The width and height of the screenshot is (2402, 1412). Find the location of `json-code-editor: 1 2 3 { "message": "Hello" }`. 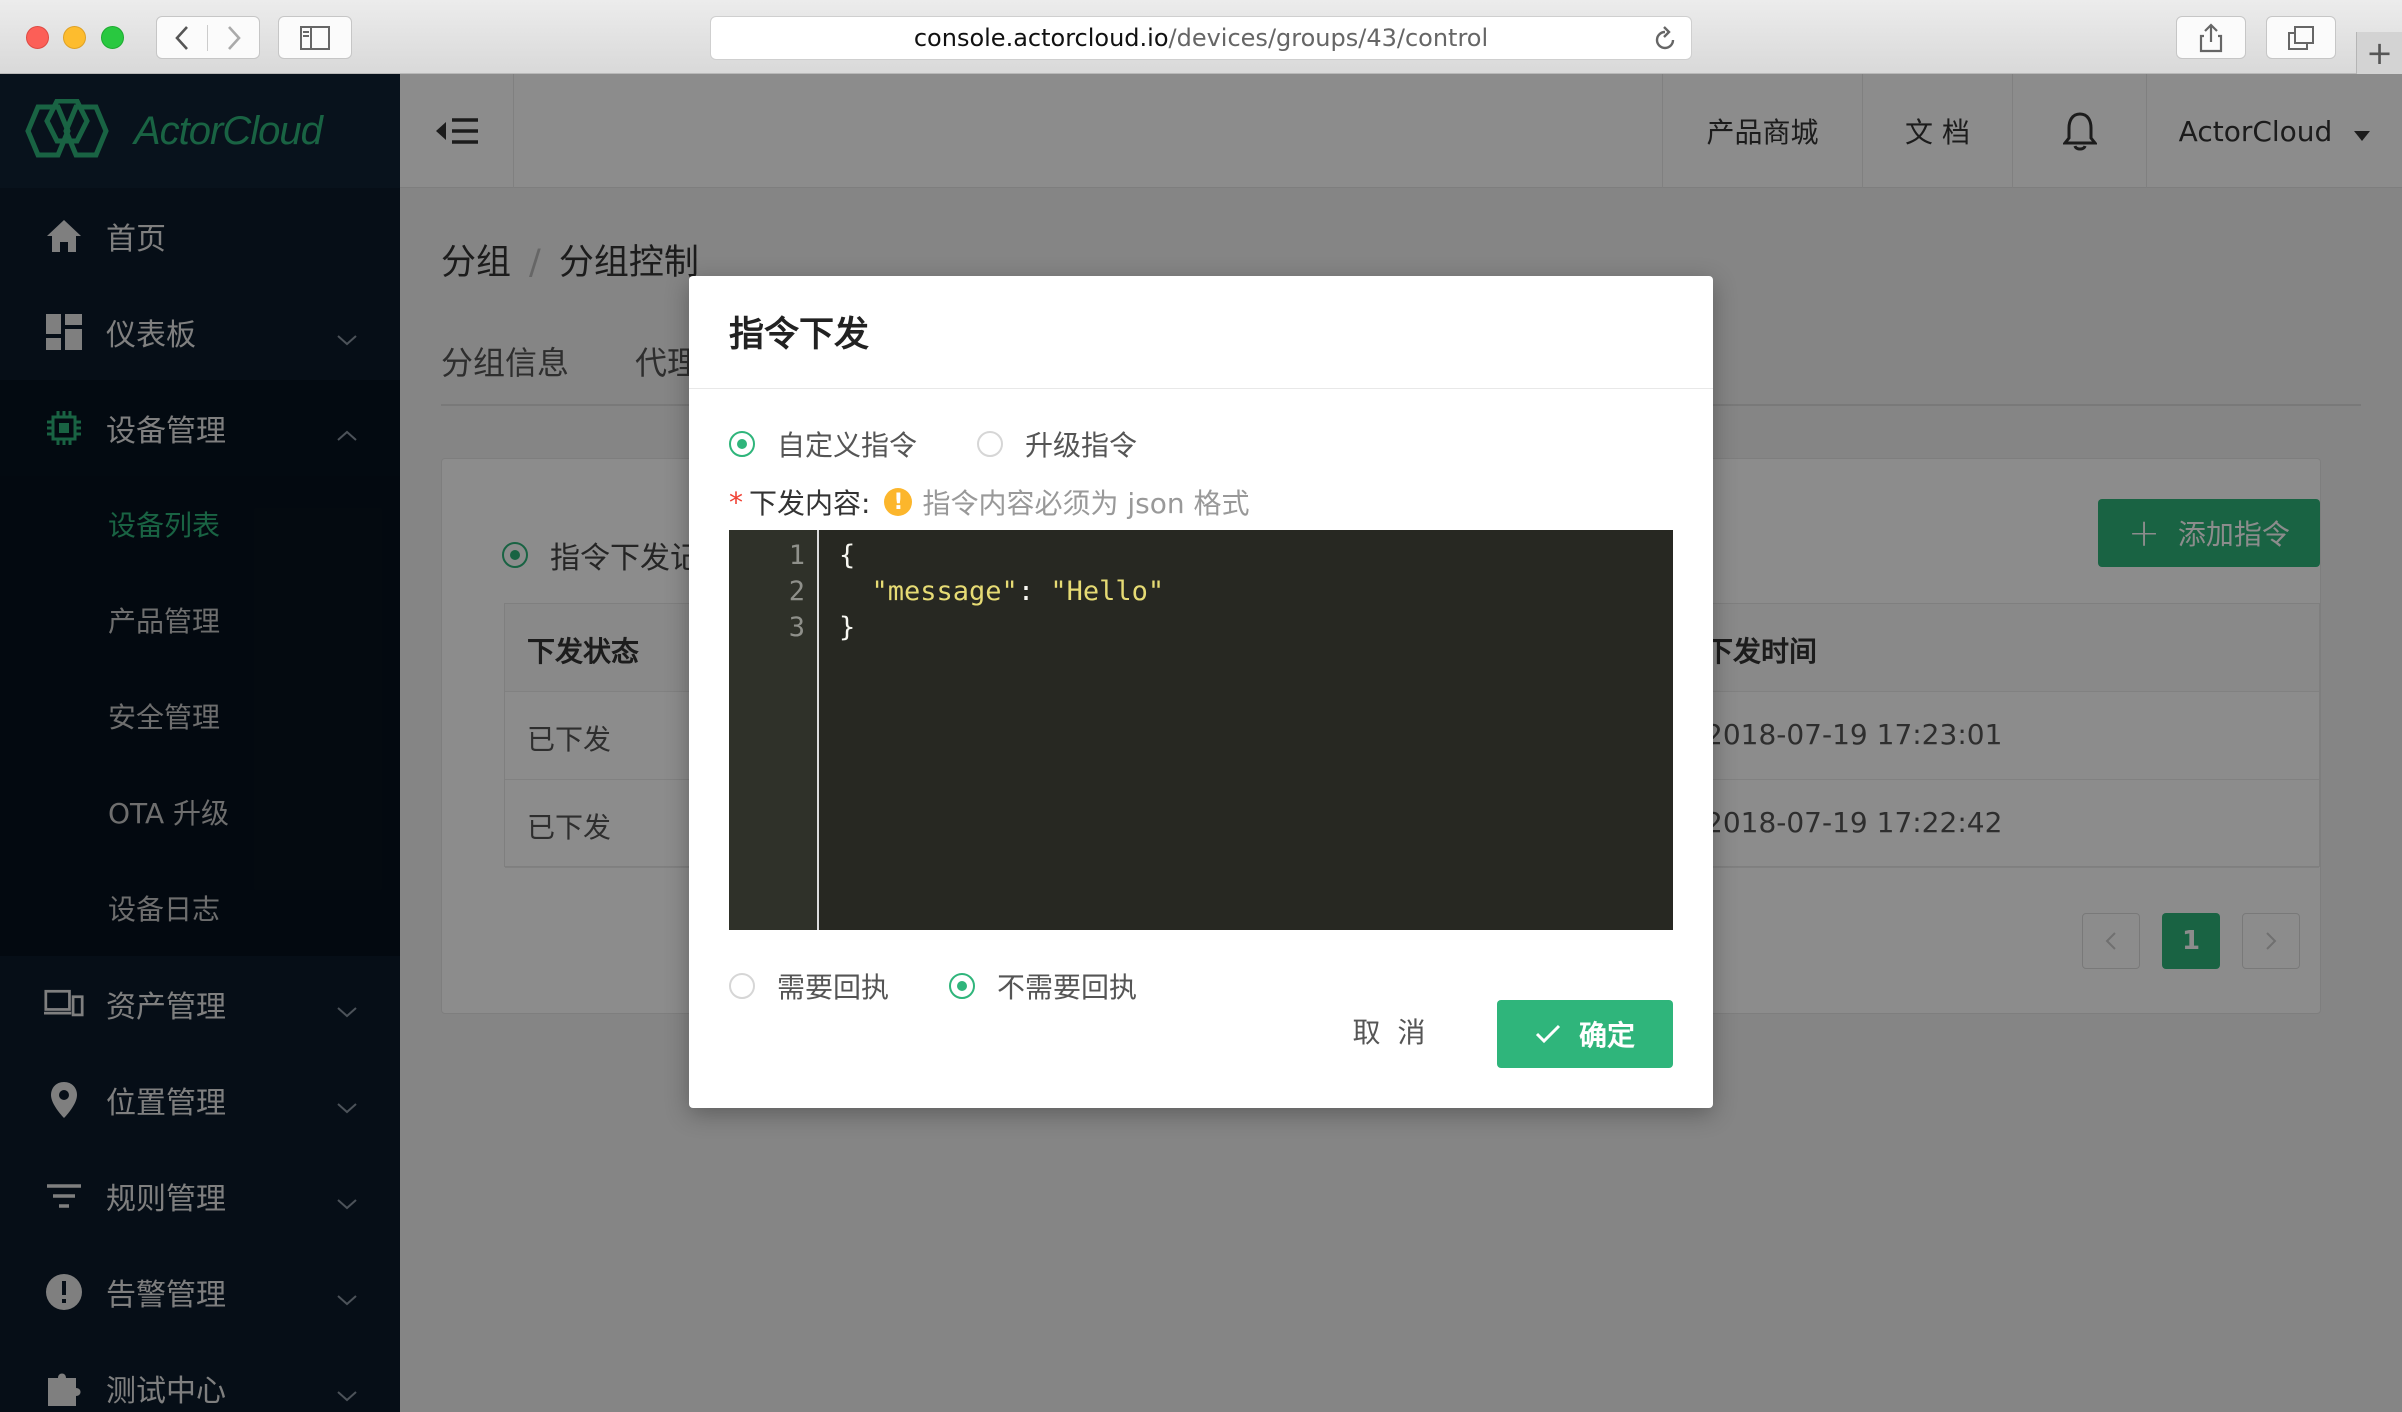

json-code-editor: 1 2 3 { "message": "Hello" } is located at coordinates (1201, 730).